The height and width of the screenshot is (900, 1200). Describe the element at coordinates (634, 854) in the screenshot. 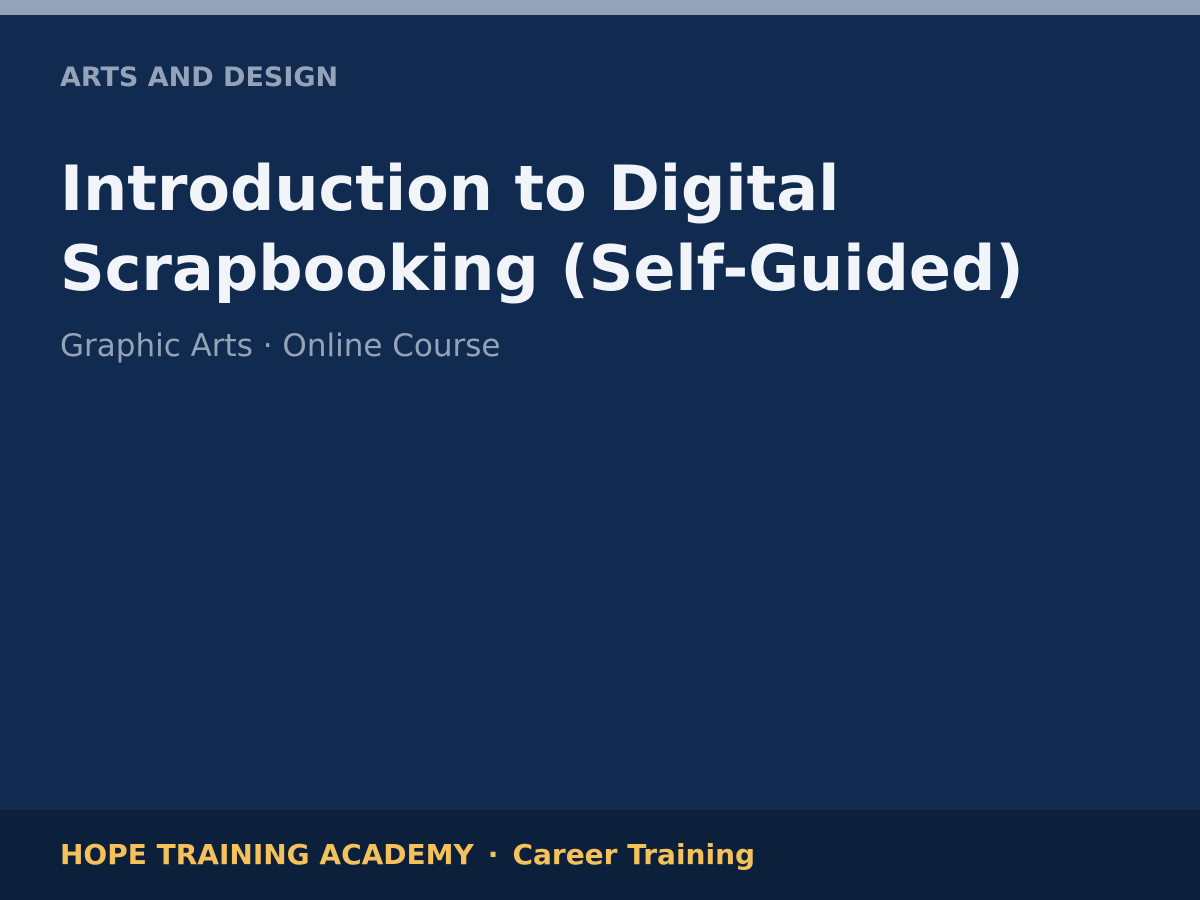

I see `program-name: Career Training` at that location.